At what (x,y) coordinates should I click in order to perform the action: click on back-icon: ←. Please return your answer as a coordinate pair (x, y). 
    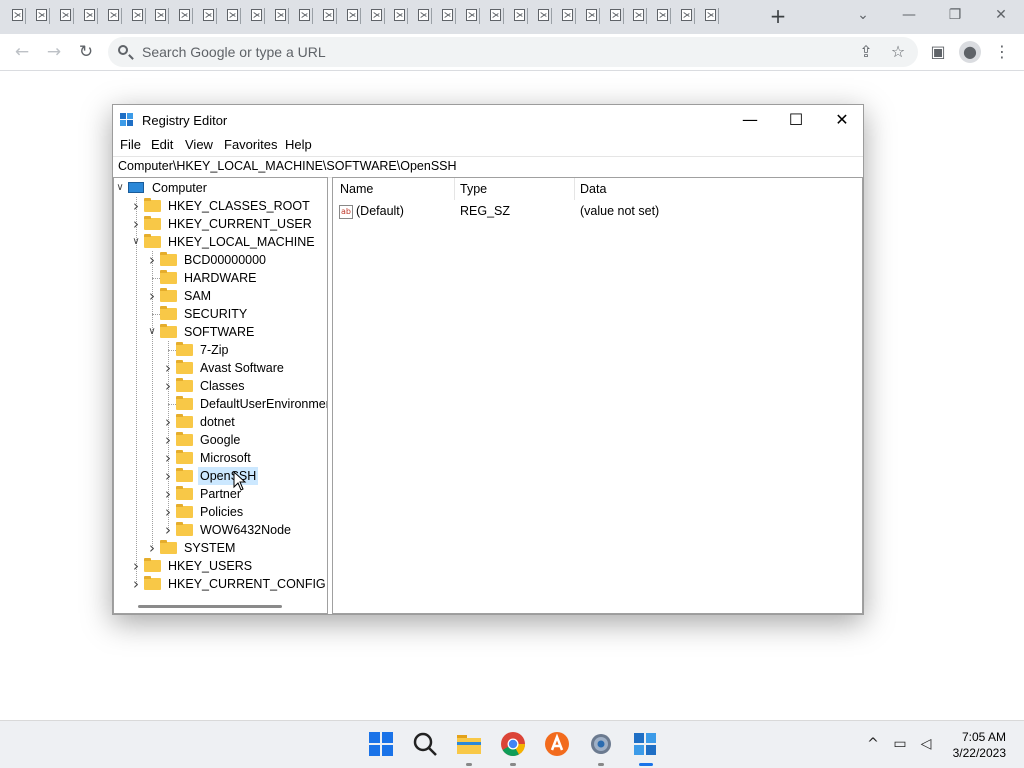
    Looking at the image, I should click on (22, 52).